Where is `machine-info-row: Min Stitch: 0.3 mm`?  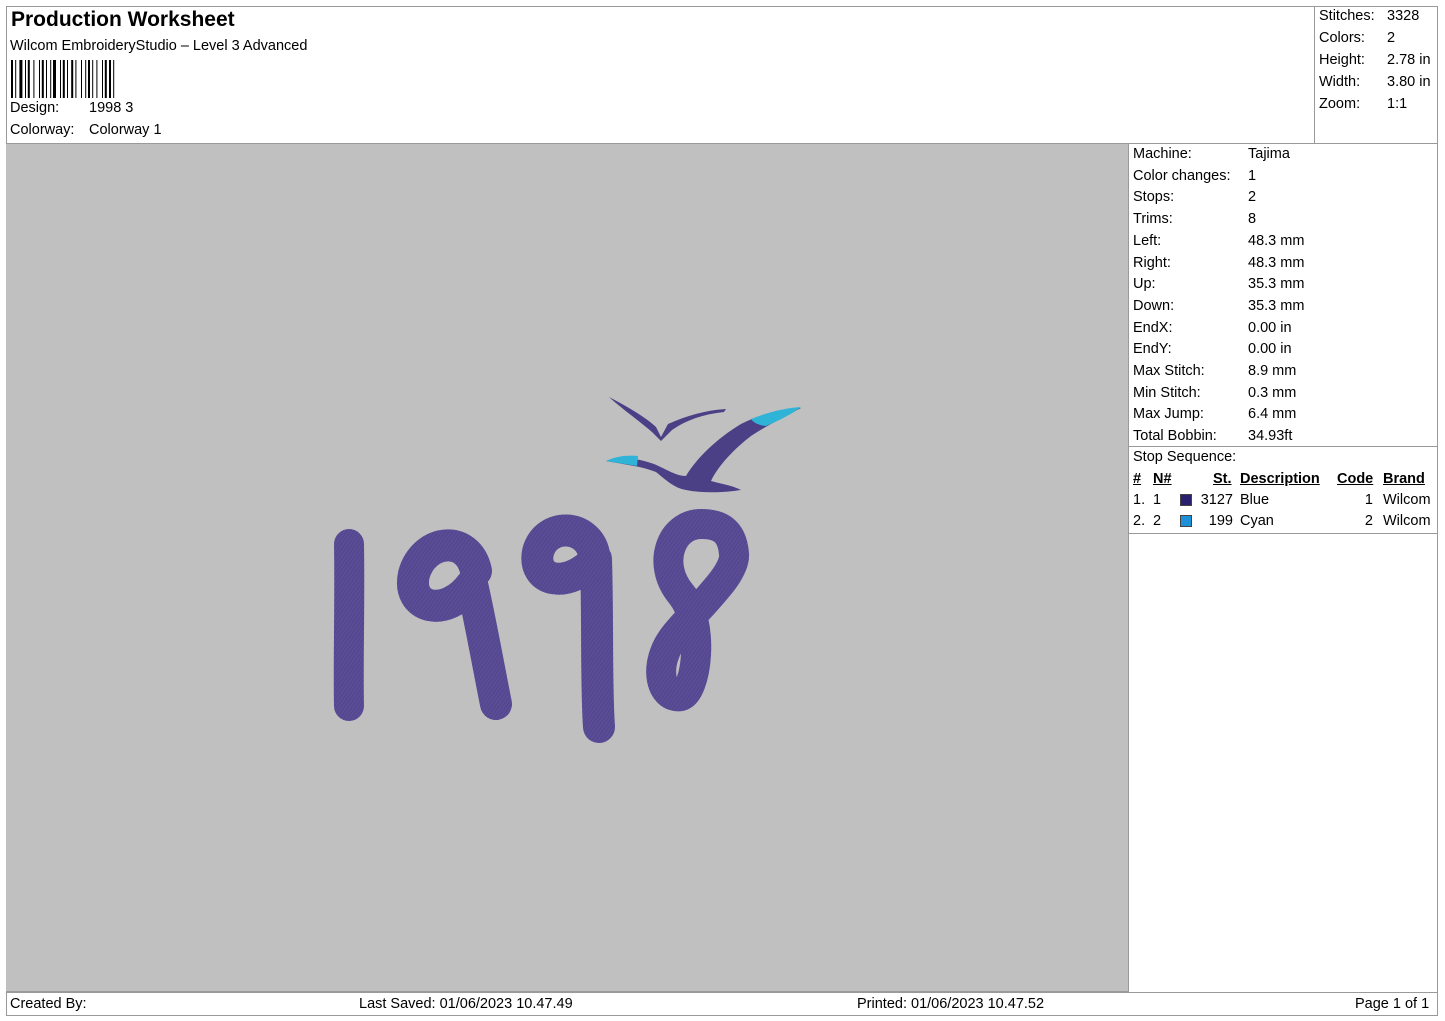
machine-info-row: Min Stitch: 0.3 mm is located at coordinates (1214, 393).